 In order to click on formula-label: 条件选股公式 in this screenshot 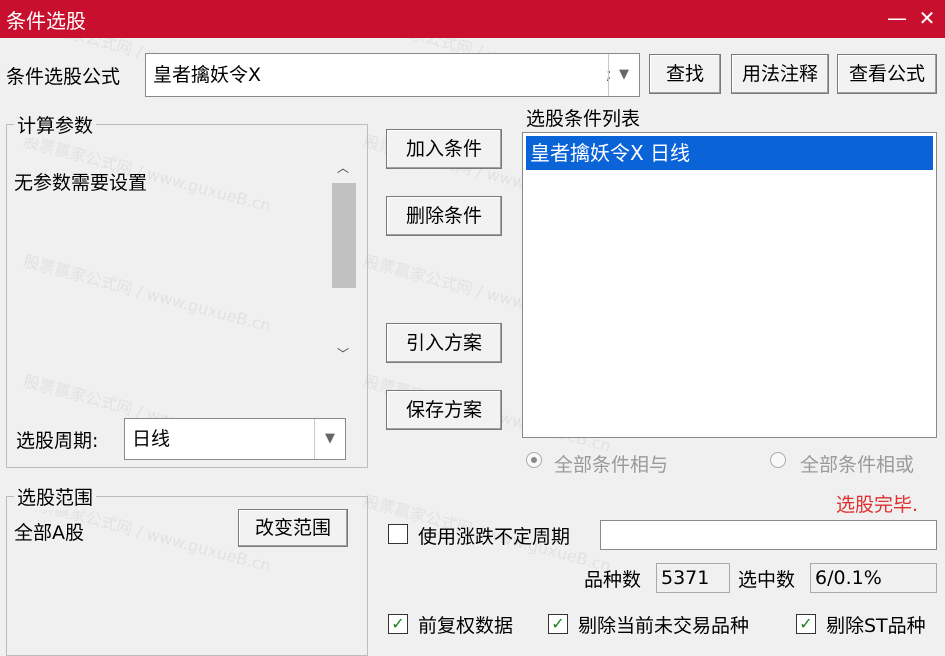, I will do `click(63, 77)`.